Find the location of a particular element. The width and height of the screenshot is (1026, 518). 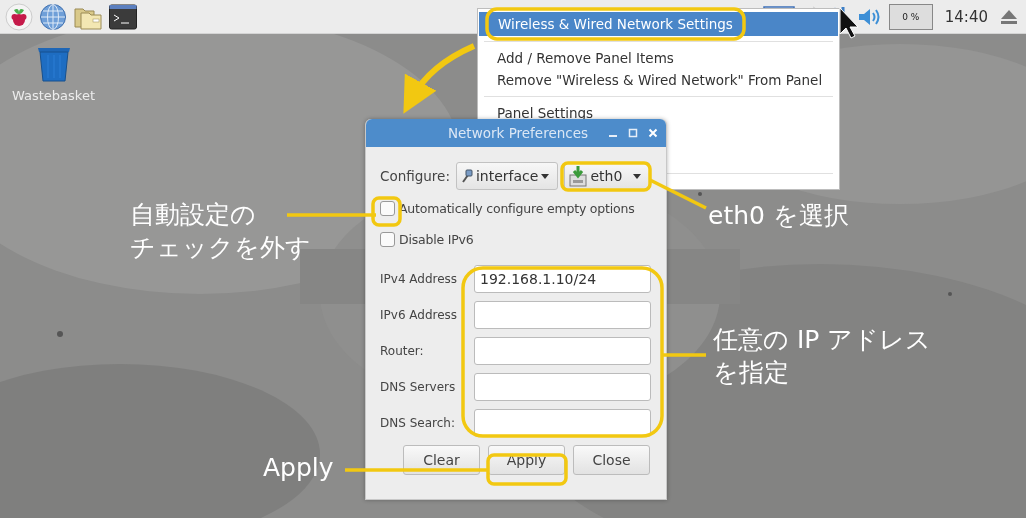

plug-icon is located at coordinates (467, 176).